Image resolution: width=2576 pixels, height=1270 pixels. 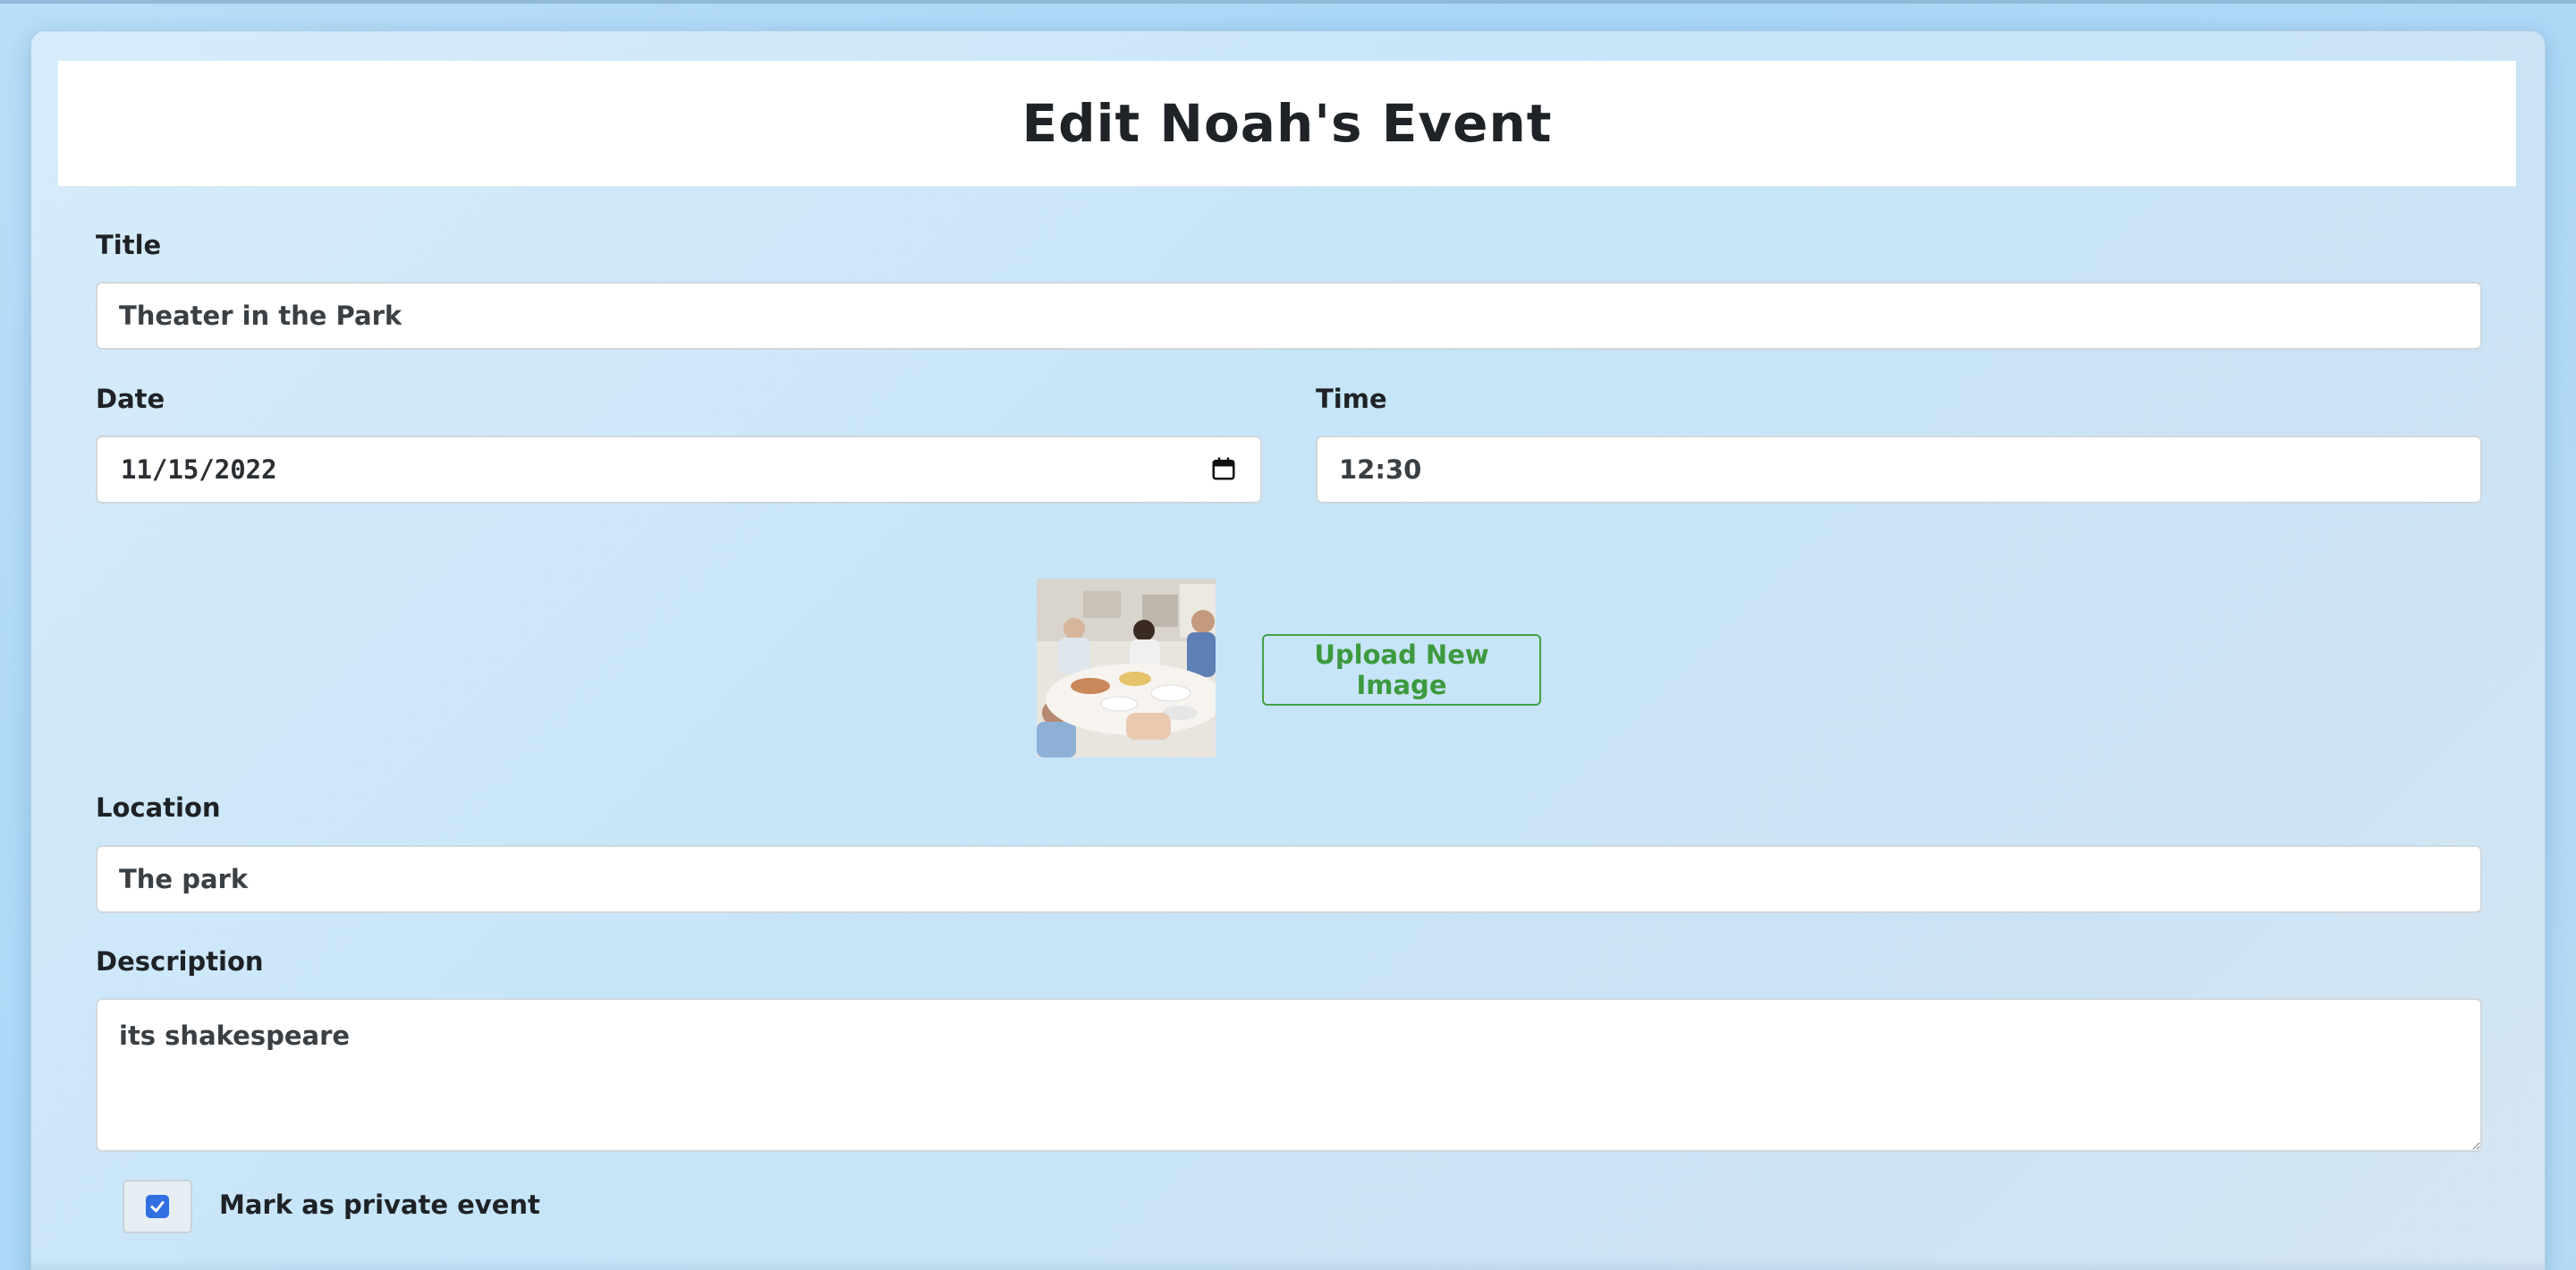 What do you see at coordinates (1401, 670) in the screenshot?
I see `upload-new-image-button: Upload New Image` at bounding box center [1401, 670].